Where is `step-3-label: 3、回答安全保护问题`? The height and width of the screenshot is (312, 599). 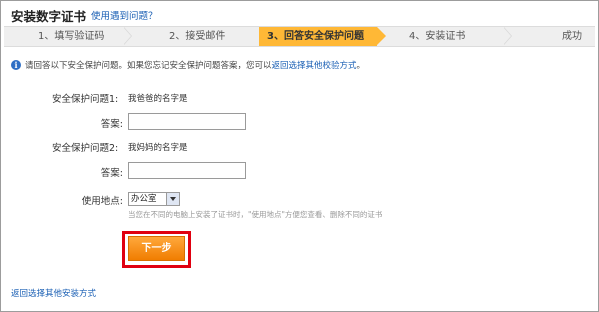 step-3-label: 3、回答安全保护问题 is located at coordinates (315, 36).